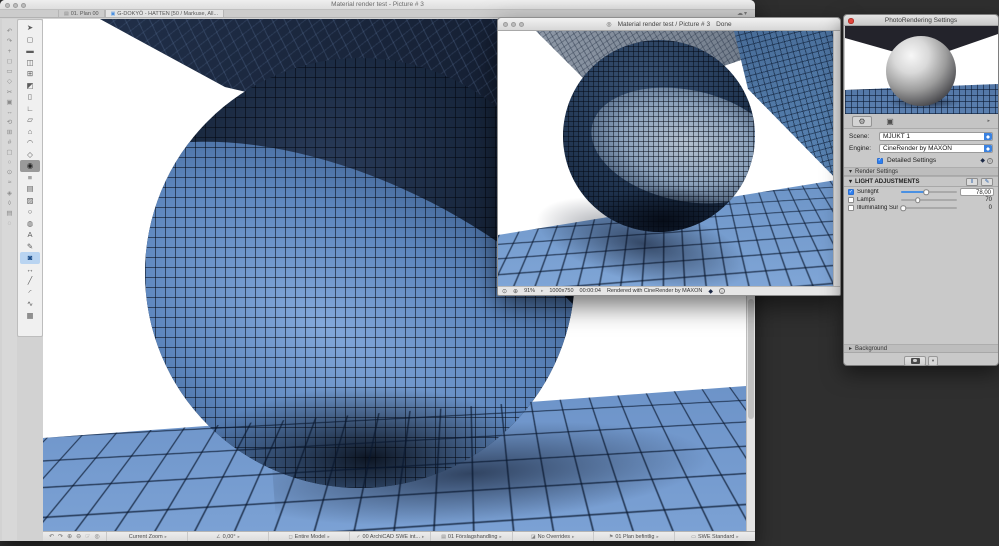 This screenshot has height=546, width=999. Describe the element at coordinates (936, 148) in the screenshot. I see `engine-dropdown: CineRender by MAXON` at that location.